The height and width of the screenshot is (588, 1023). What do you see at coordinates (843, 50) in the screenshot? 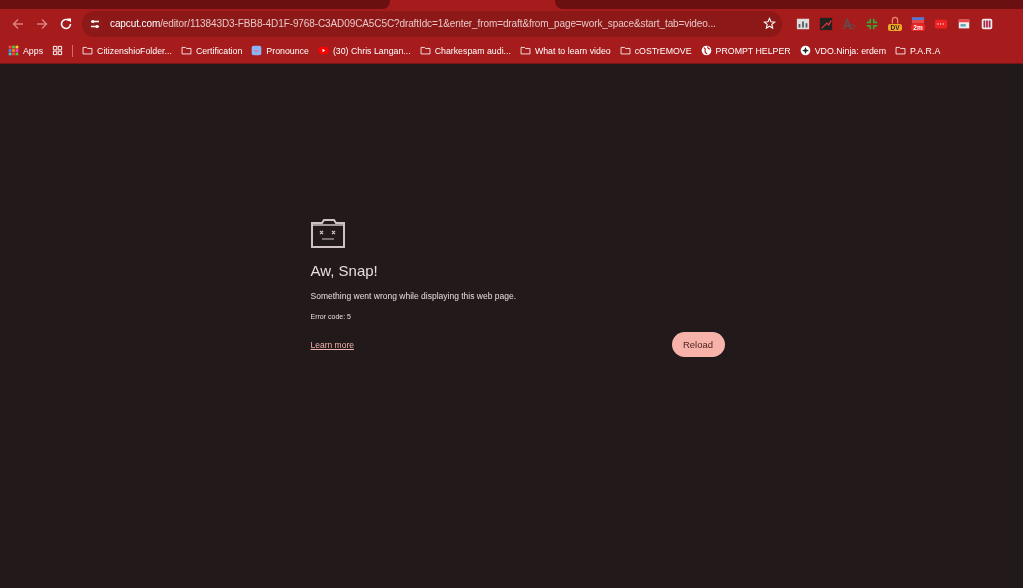
I see `bookmark-item: VDO.Ninja: erdem` at bounding box center [843, 50].